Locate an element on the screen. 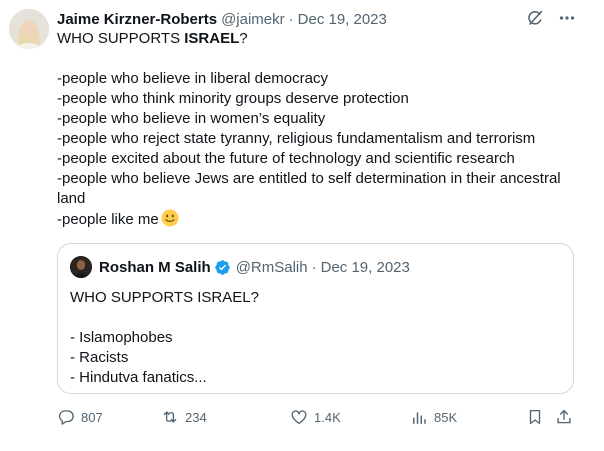 Image resolution: width=604 pixels, height=451 pixels. views-icon is located at coordinates (419, 417).